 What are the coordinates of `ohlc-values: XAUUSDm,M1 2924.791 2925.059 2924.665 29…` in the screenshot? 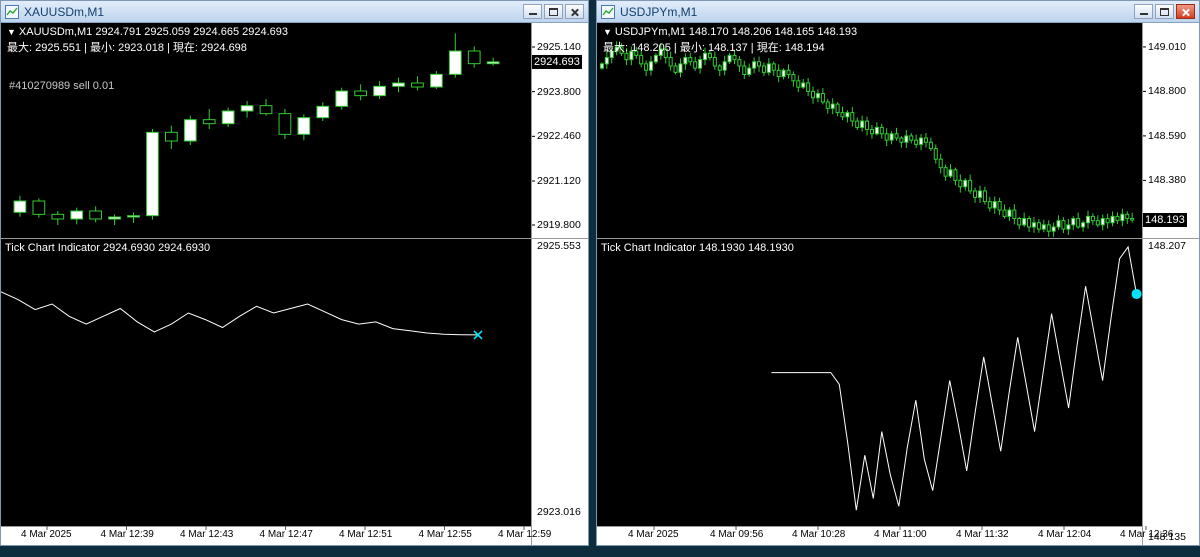 It's located at (153, 32).